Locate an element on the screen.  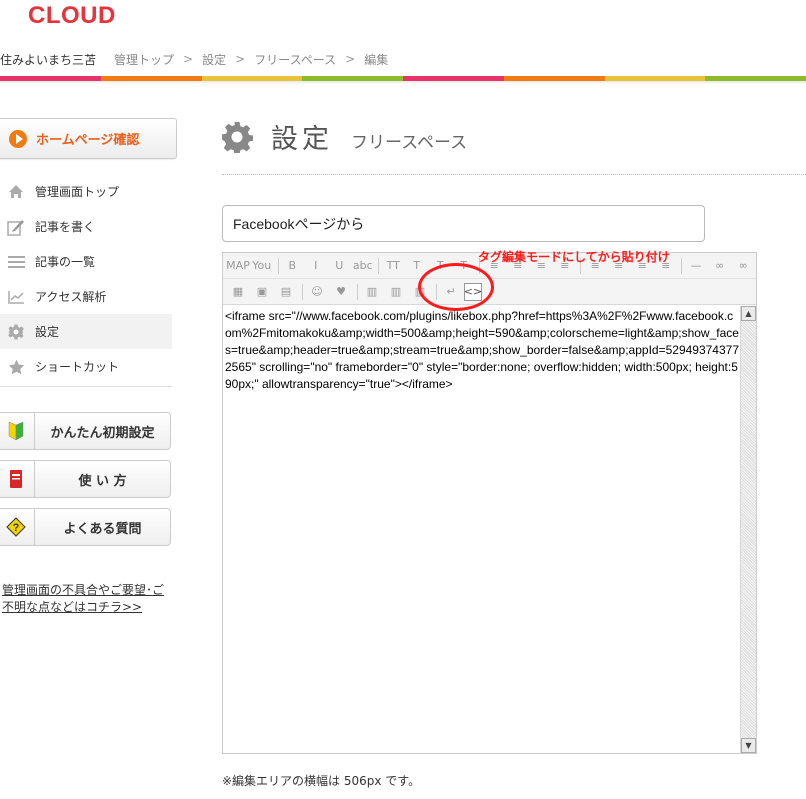
scroll-down-arrow-icon: ▼ is located at coordinates (748, 745).